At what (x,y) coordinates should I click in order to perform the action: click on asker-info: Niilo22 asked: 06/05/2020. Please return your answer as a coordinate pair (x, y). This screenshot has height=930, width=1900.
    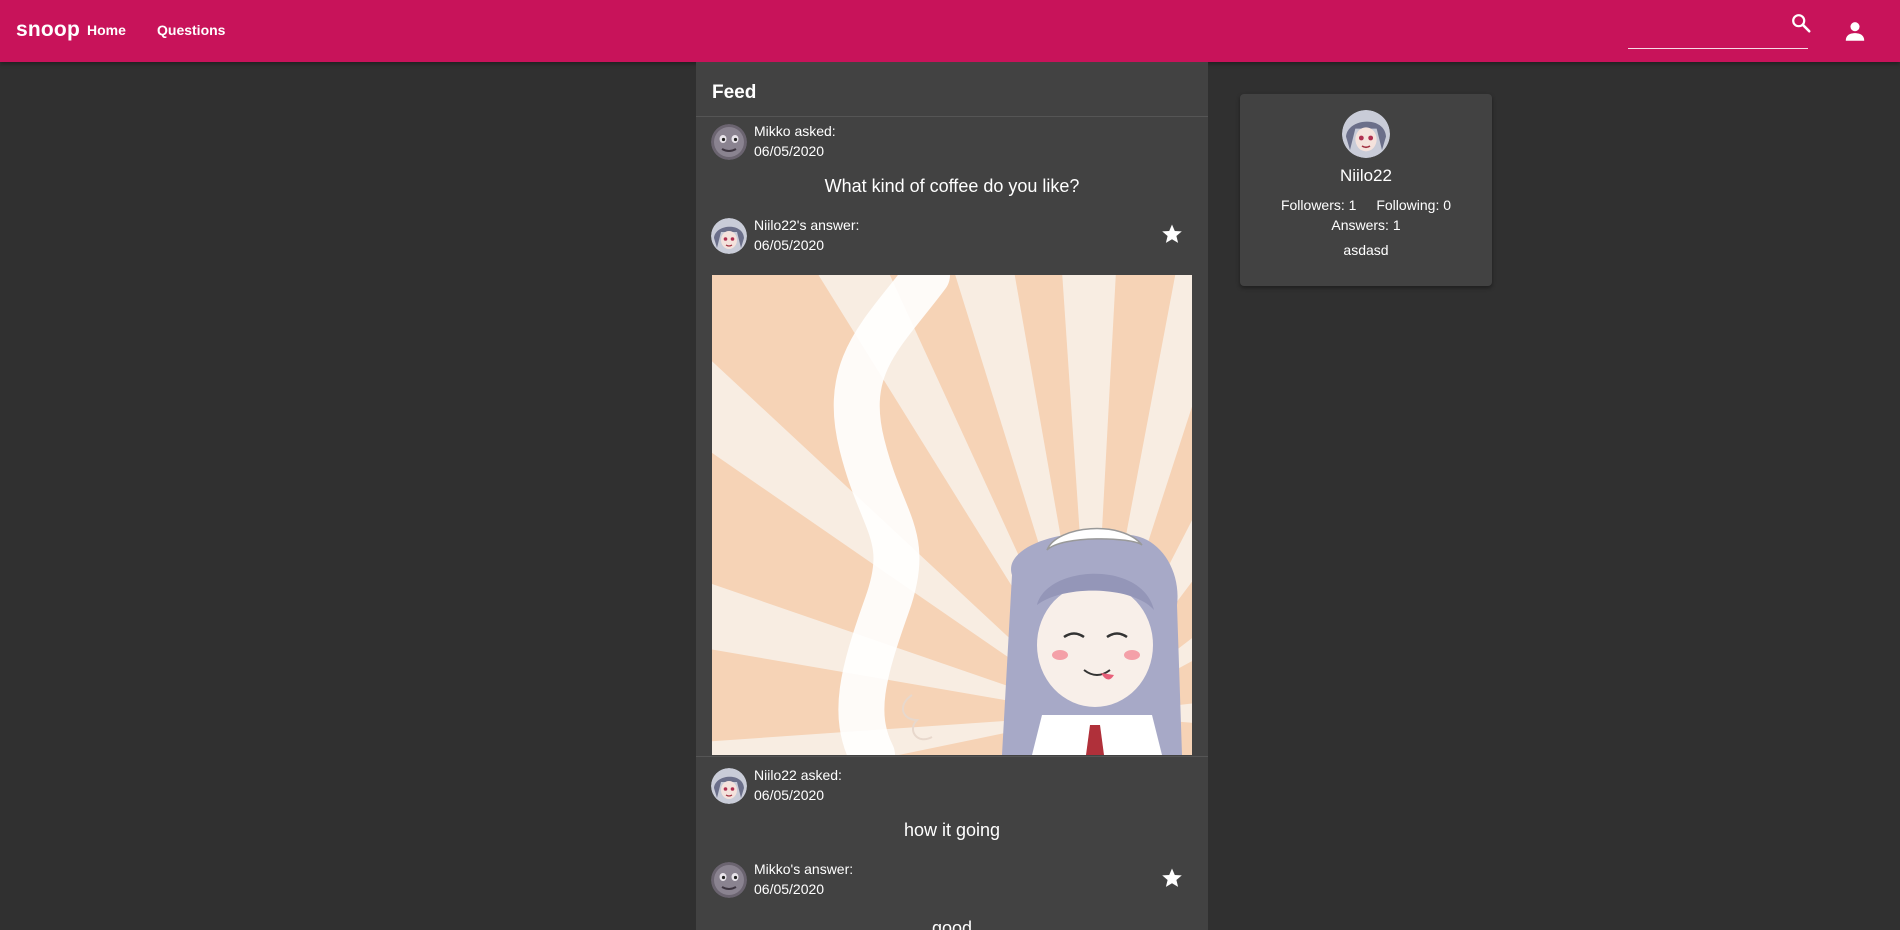
    Looking at the image, I should click on (798, 785).